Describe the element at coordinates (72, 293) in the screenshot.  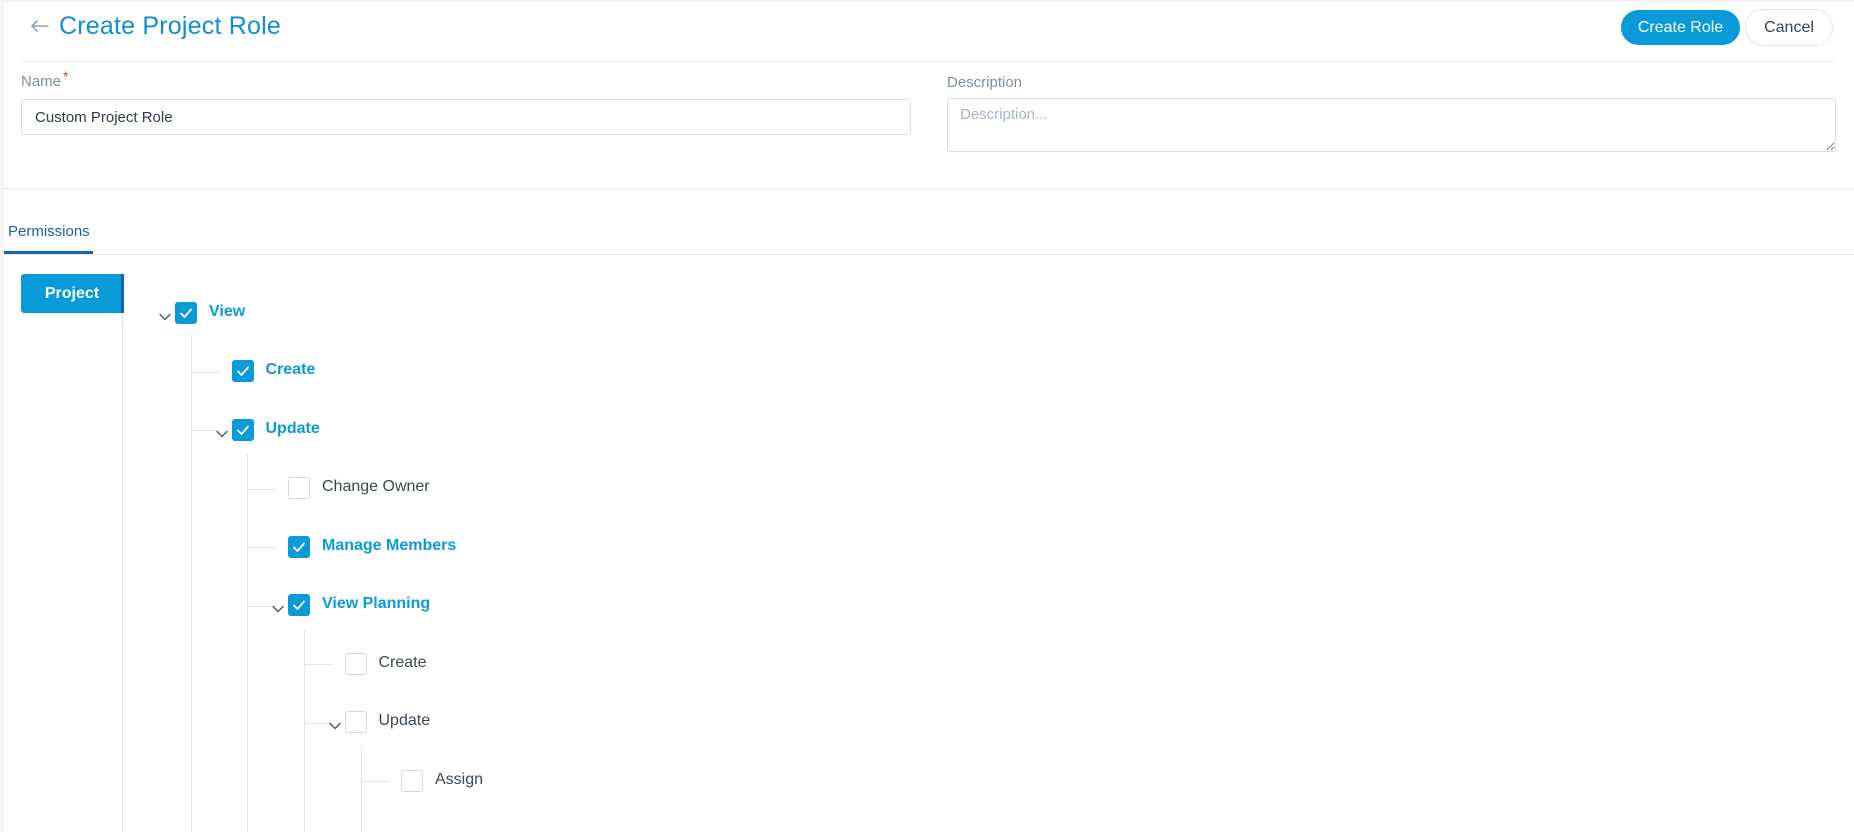
I see `sidebar-item-project: Project` at that location.